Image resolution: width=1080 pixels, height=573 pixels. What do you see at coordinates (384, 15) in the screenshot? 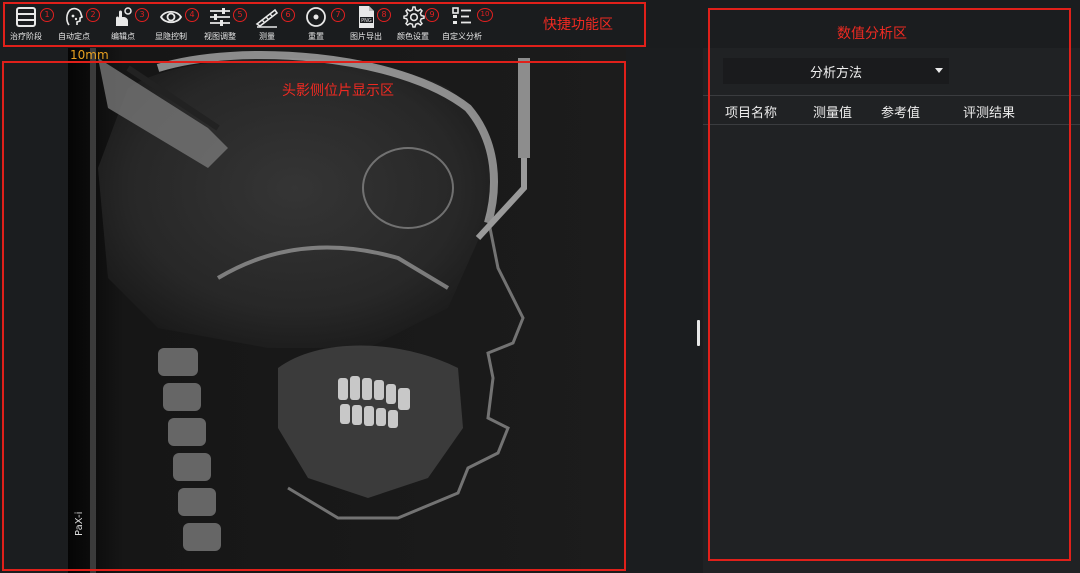
I see `annotation-number: 8` at bounding box center [384, 15].